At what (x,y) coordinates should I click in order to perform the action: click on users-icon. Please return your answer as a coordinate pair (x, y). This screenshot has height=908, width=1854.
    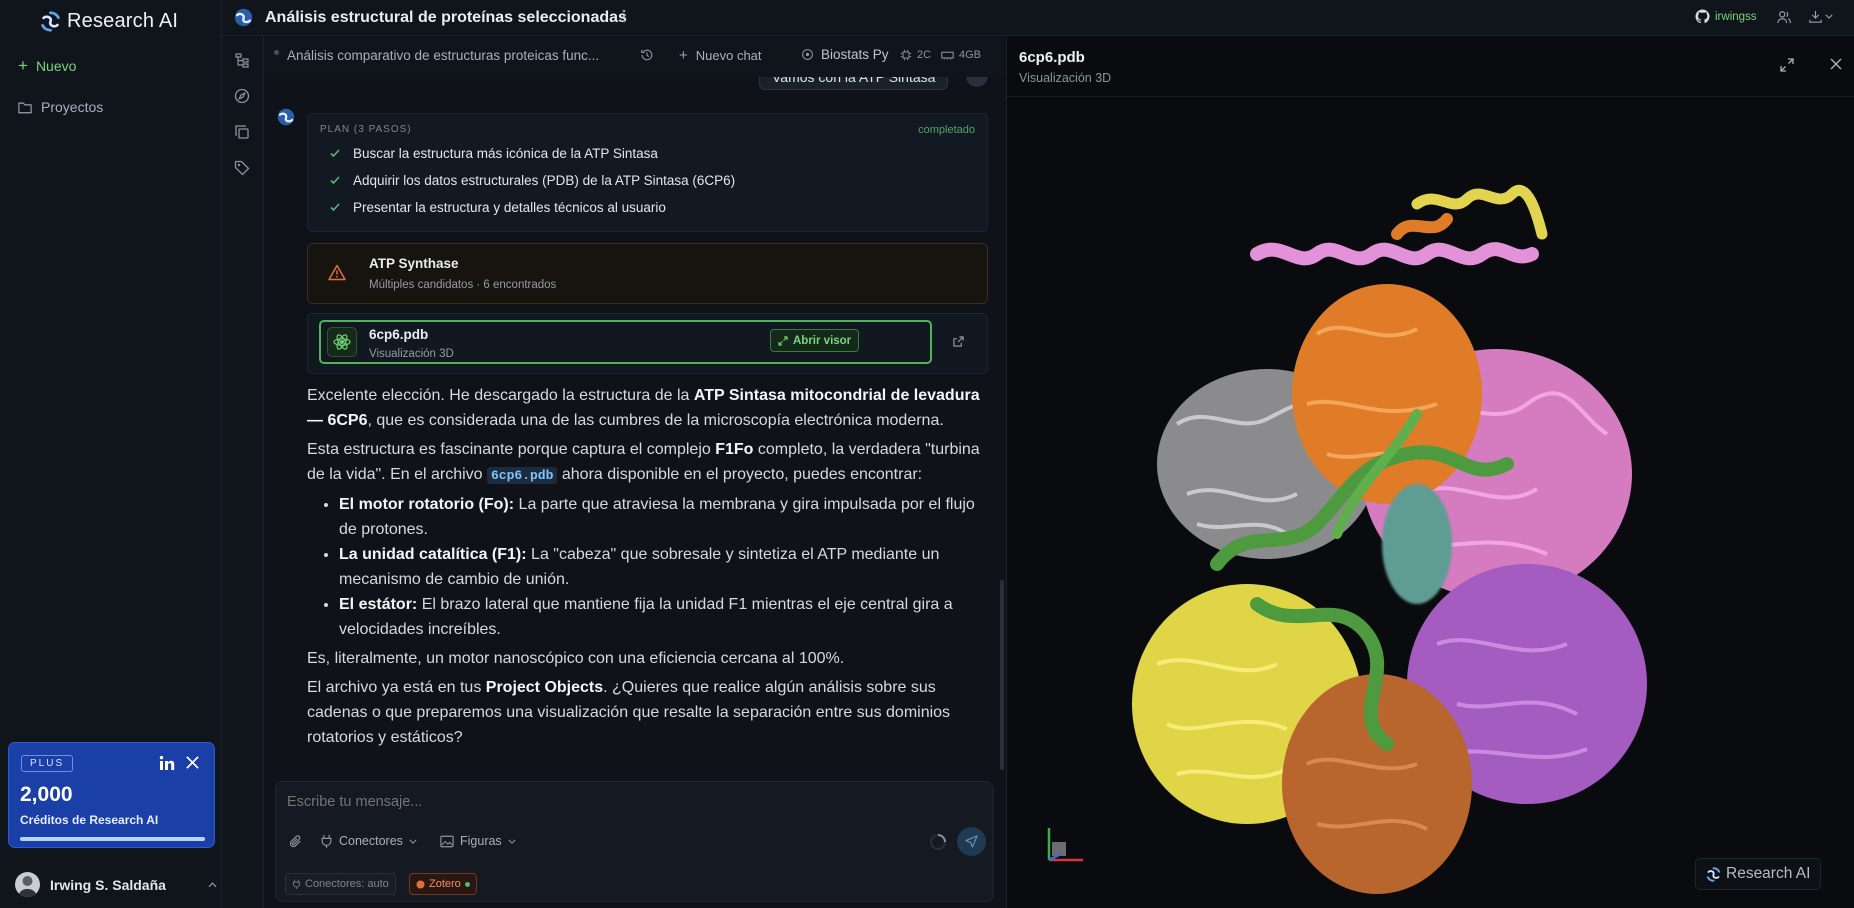
    Looking at the image, I should click on (1784, 17).